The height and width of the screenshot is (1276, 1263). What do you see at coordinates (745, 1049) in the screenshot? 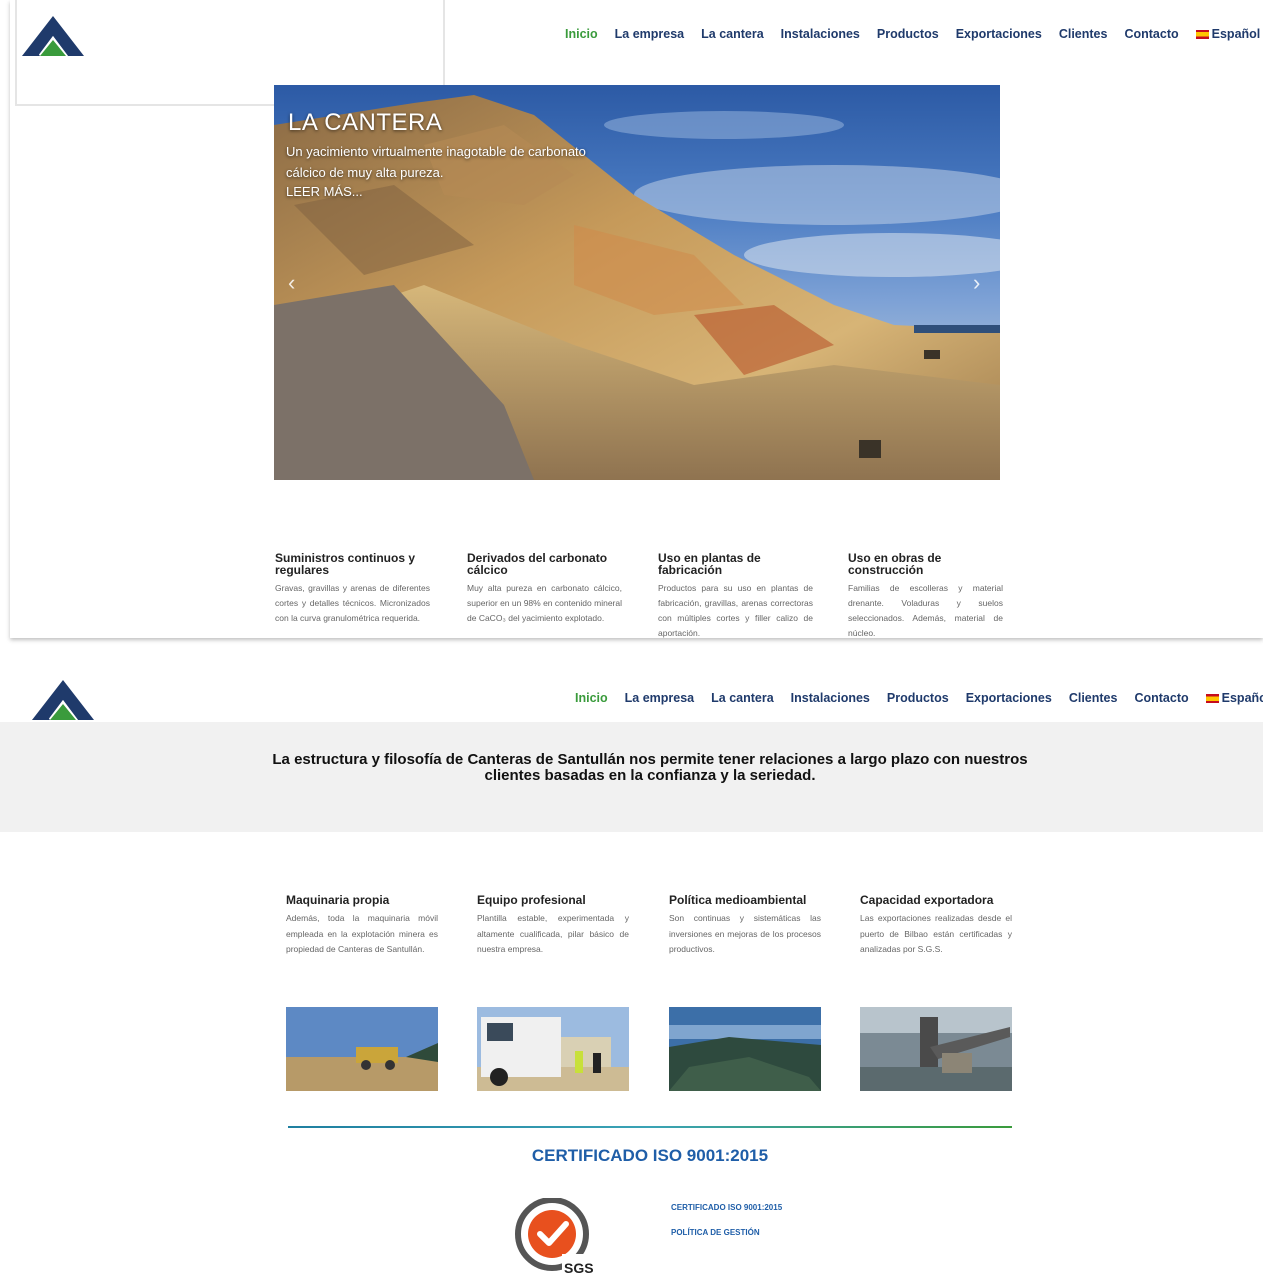
I see `coastline-photo` at bounding box center [745, 1049].